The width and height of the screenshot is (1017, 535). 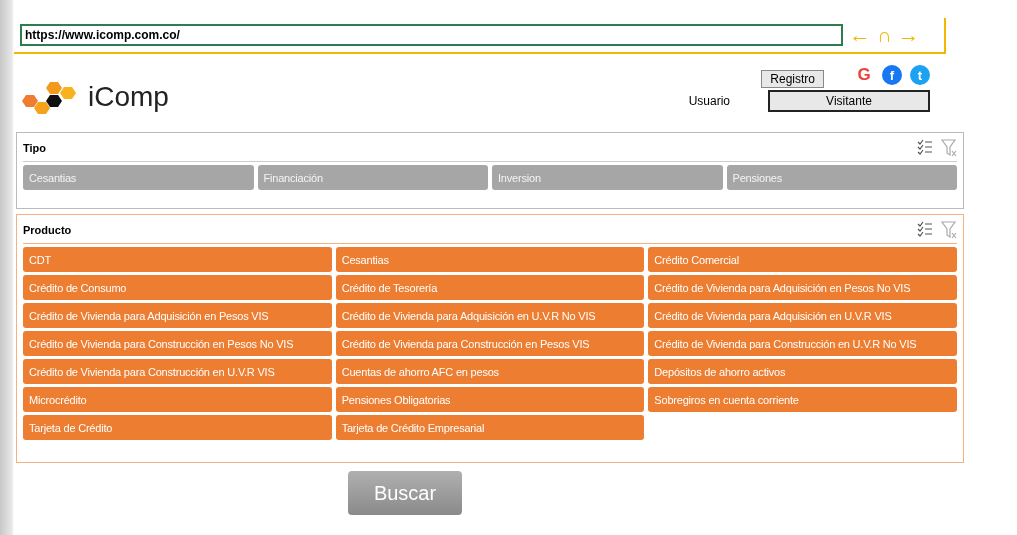 What do you see at coordinates (841, 177) in the screenshot?
I see `slicer-item: Pensiones` at bounding box center [841, 177].